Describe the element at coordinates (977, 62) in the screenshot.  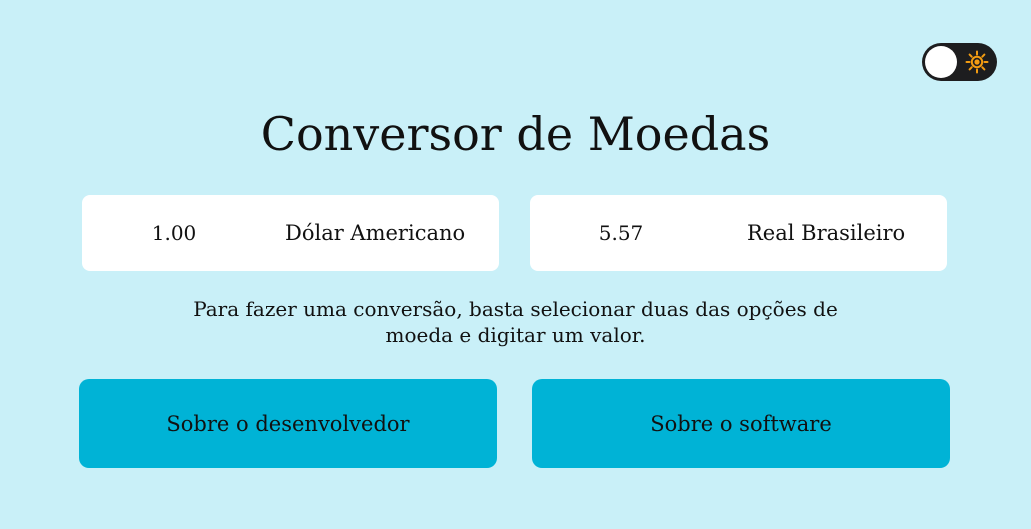
I see `sun-icon` at that location.